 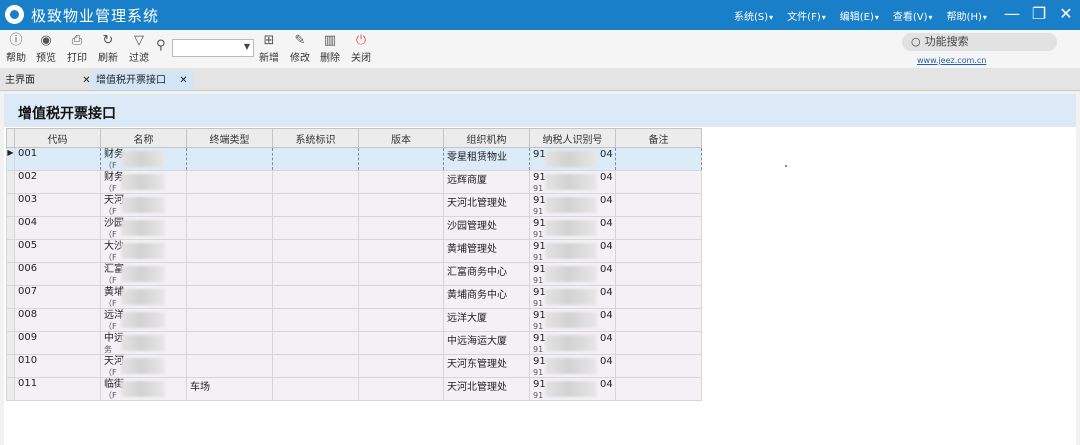 What do you see at coordinates (401, 138) in the screenshot?
I see `column-header-version: 版本` at bounding box center [401, 138].